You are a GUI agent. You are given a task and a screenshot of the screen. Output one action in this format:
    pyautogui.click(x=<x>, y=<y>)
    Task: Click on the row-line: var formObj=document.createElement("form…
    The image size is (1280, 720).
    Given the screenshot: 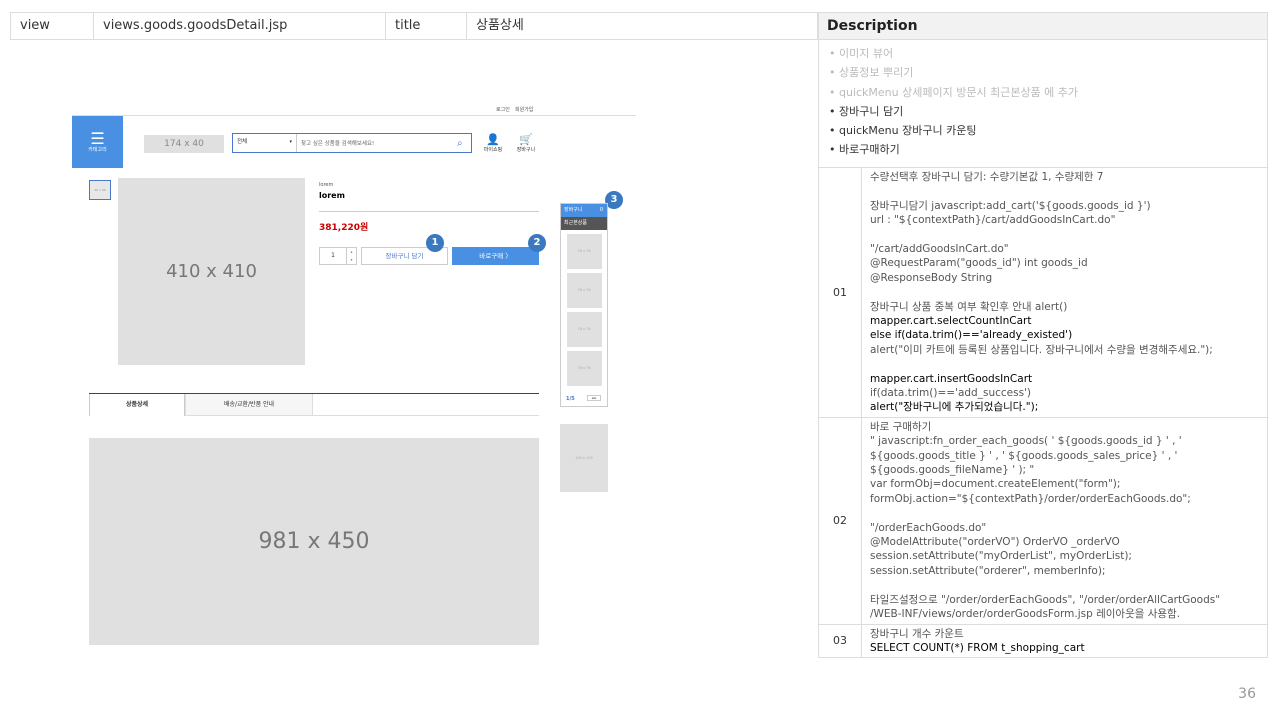 What is the action you would take?
    pyautogui.click(x=995, y=484)
    